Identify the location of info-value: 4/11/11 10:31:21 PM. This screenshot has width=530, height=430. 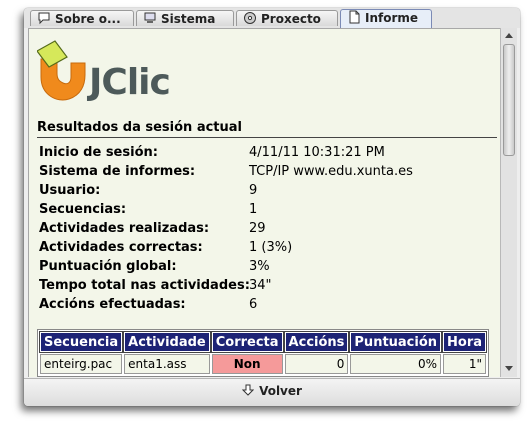
(317, 152).